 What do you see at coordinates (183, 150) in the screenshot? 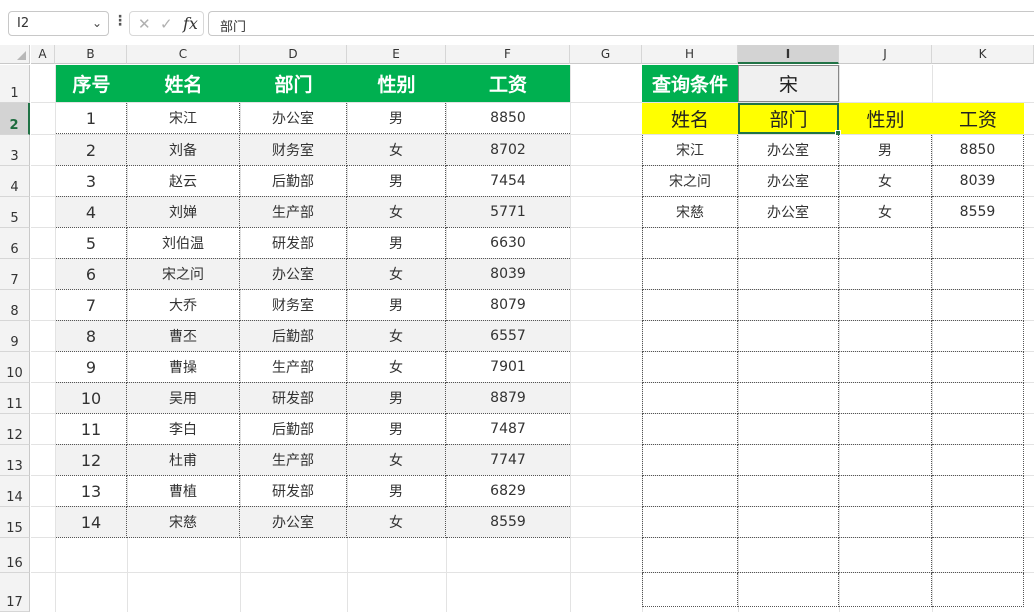
I see `cell-name: 刘备` at bounding box center [183, 150].